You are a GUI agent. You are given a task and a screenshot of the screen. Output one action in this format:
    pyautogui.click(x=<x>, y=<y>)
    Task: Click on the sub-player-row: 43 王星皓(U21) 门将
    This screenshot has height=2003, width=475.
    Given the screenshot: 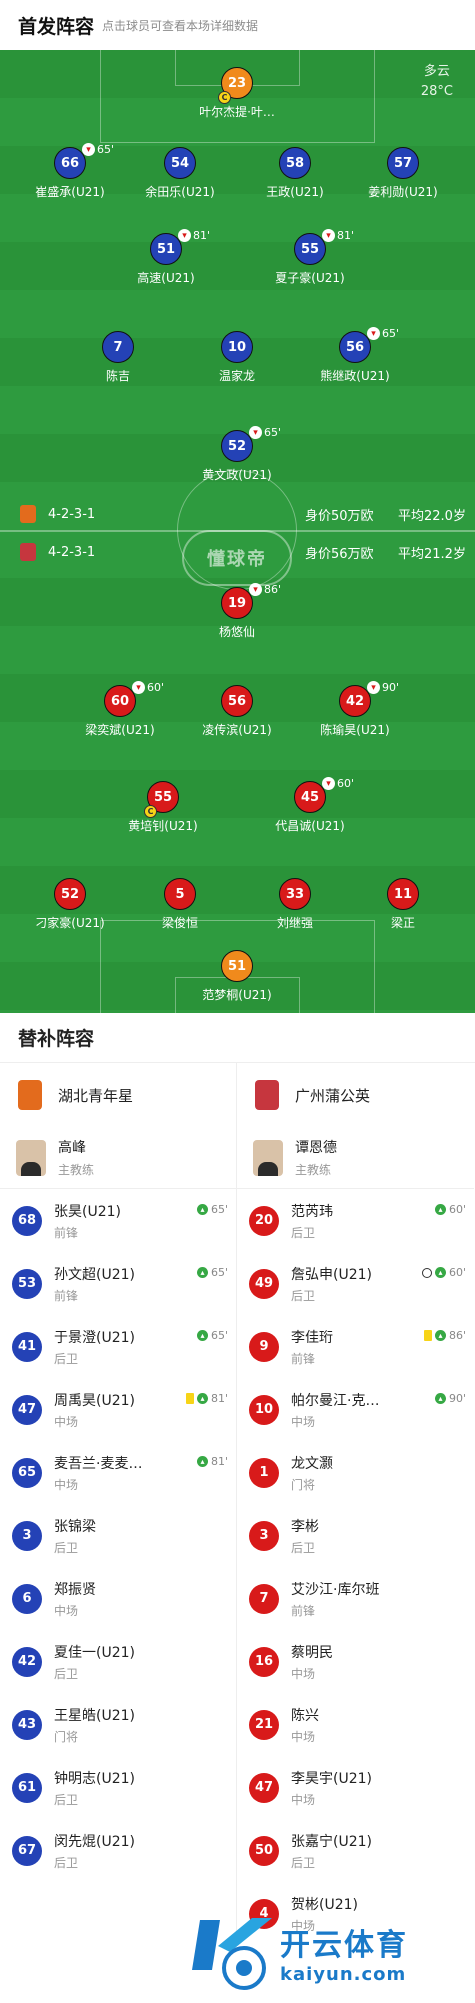 What is the action you would take?
    pyautogui.click(x=118, y=1724)
    